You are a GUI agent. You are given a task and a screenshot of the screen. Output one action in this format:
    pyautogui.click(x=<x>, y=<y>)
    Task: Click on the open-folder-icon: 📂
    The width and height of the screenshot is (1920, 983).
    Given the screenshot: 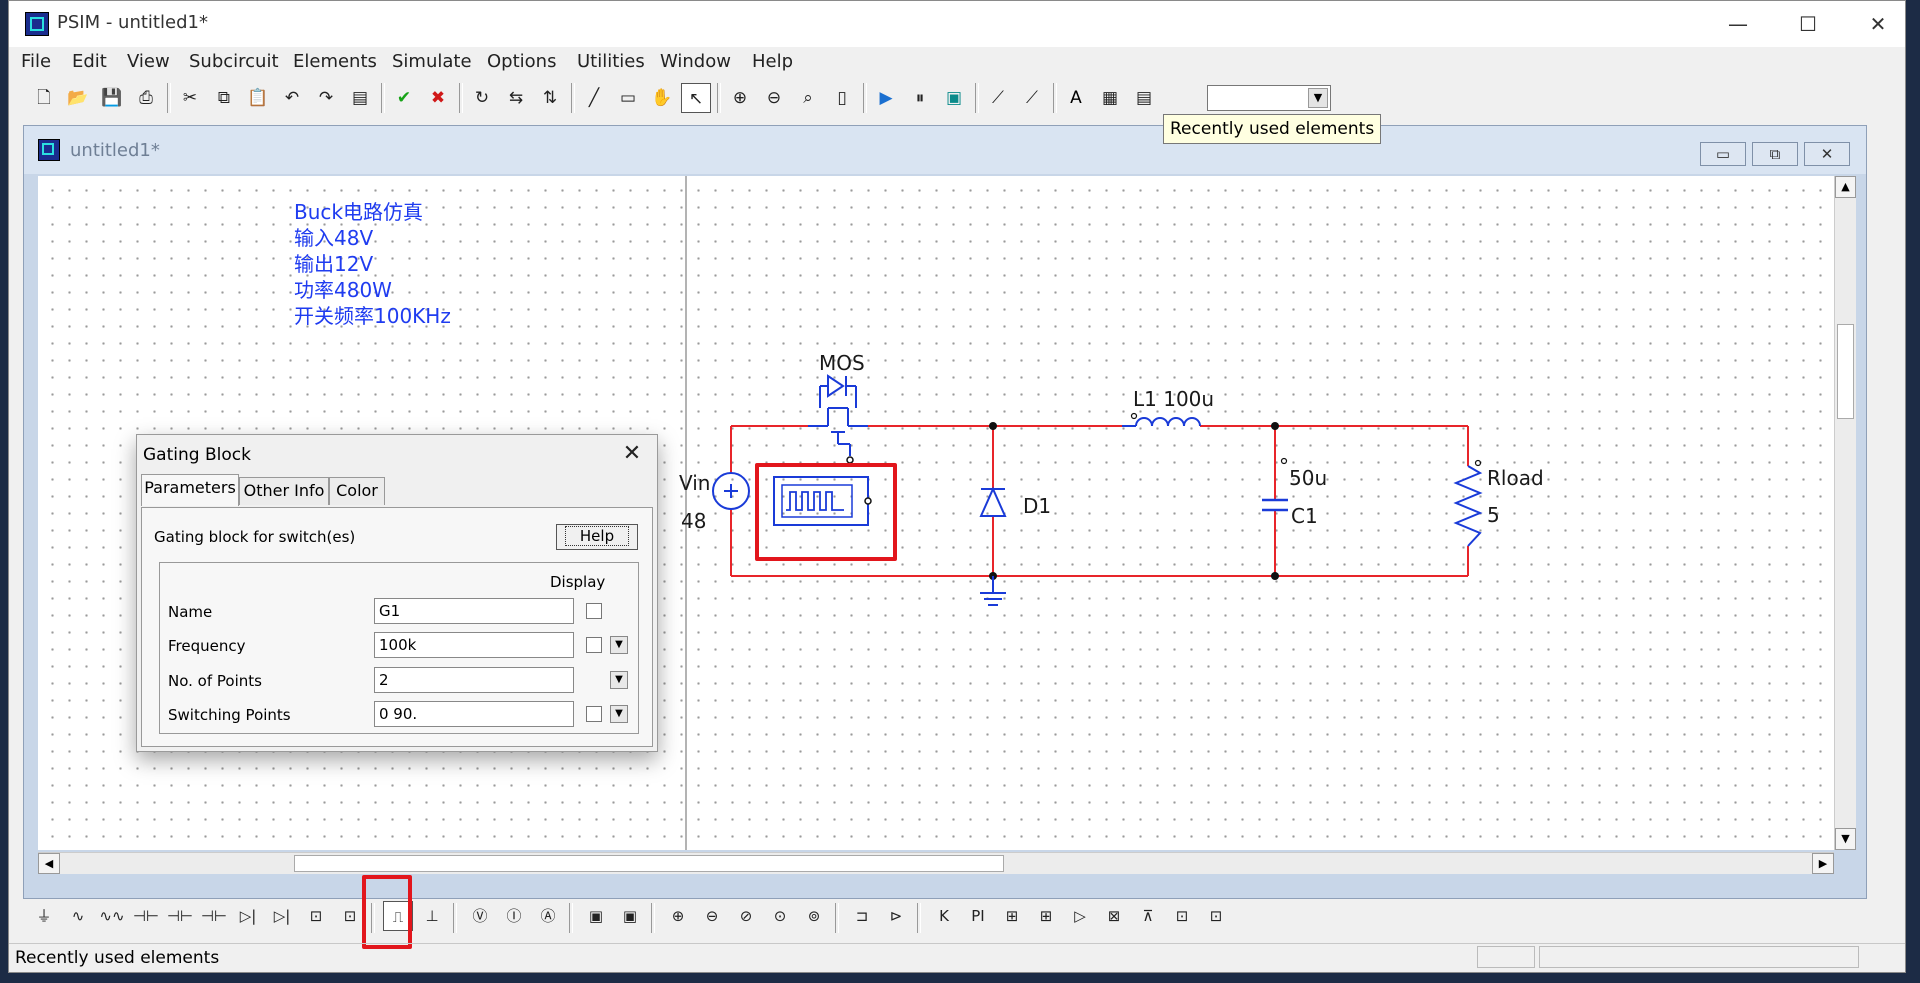 What is the action you would take?
    pyautogui.click(x=78, y=98)
    